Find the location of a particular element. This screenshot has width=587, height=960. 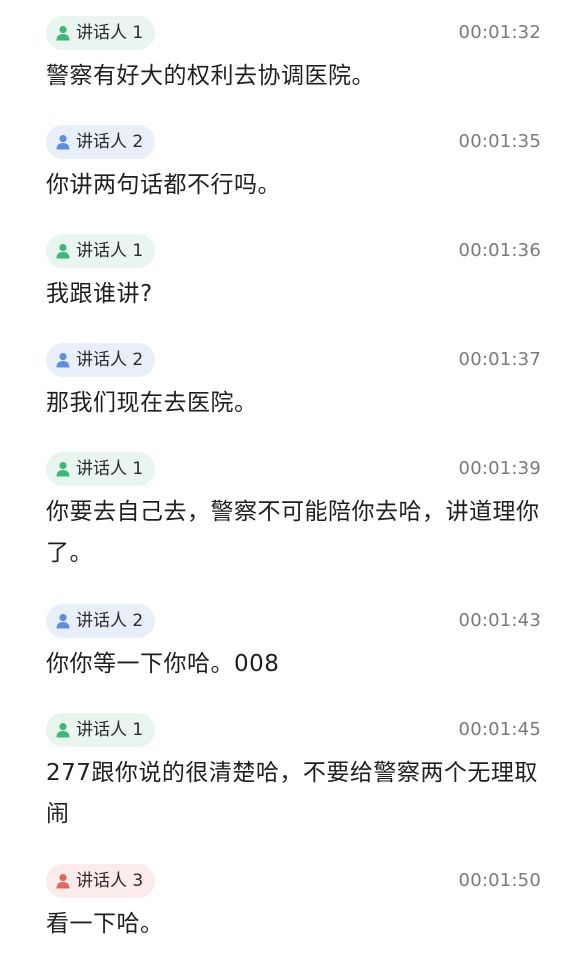

transcript-entry: 讲话人 2 00:01:43 你你等一下你哈。008 is located at coordinates (293, 640).